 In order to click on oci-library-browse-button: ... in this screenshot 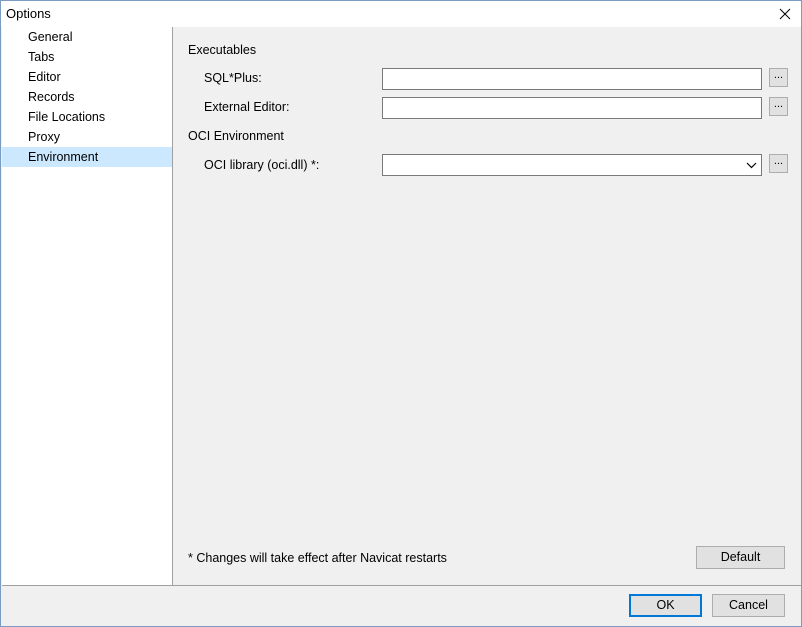, I will do `click(778, 163)`.